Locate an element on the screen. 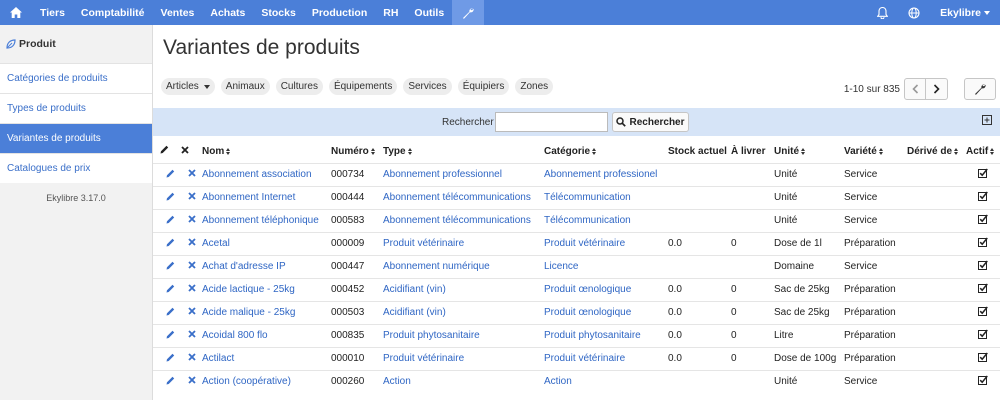  sidebar-item-variantes: Variantes de produits is located at coordinates (76, 138).